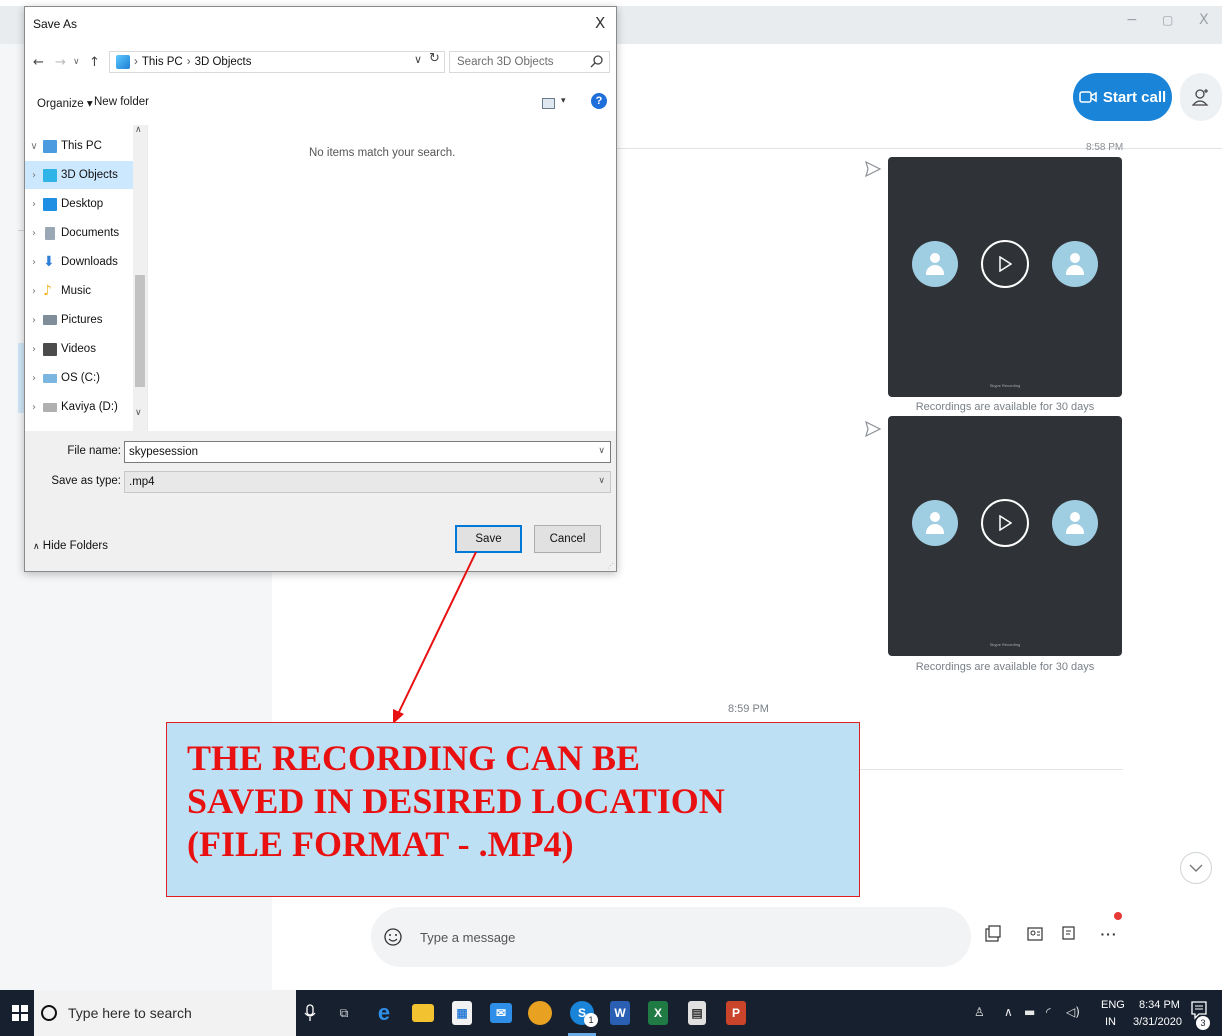 This screenshot has width=1222, height=1036. Describe the element at coordinates (1167, 20) in the screenshot. I see `restore-button: ▢` at that location.